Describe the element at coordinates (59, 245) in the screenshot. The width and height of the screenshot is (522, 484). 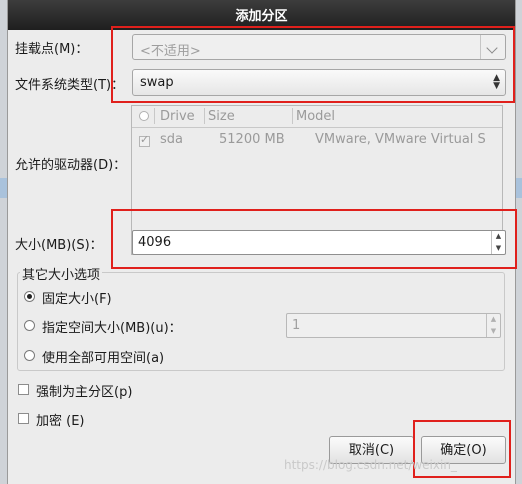
I see `size-label: 大小(MB)(S)：` at that location.